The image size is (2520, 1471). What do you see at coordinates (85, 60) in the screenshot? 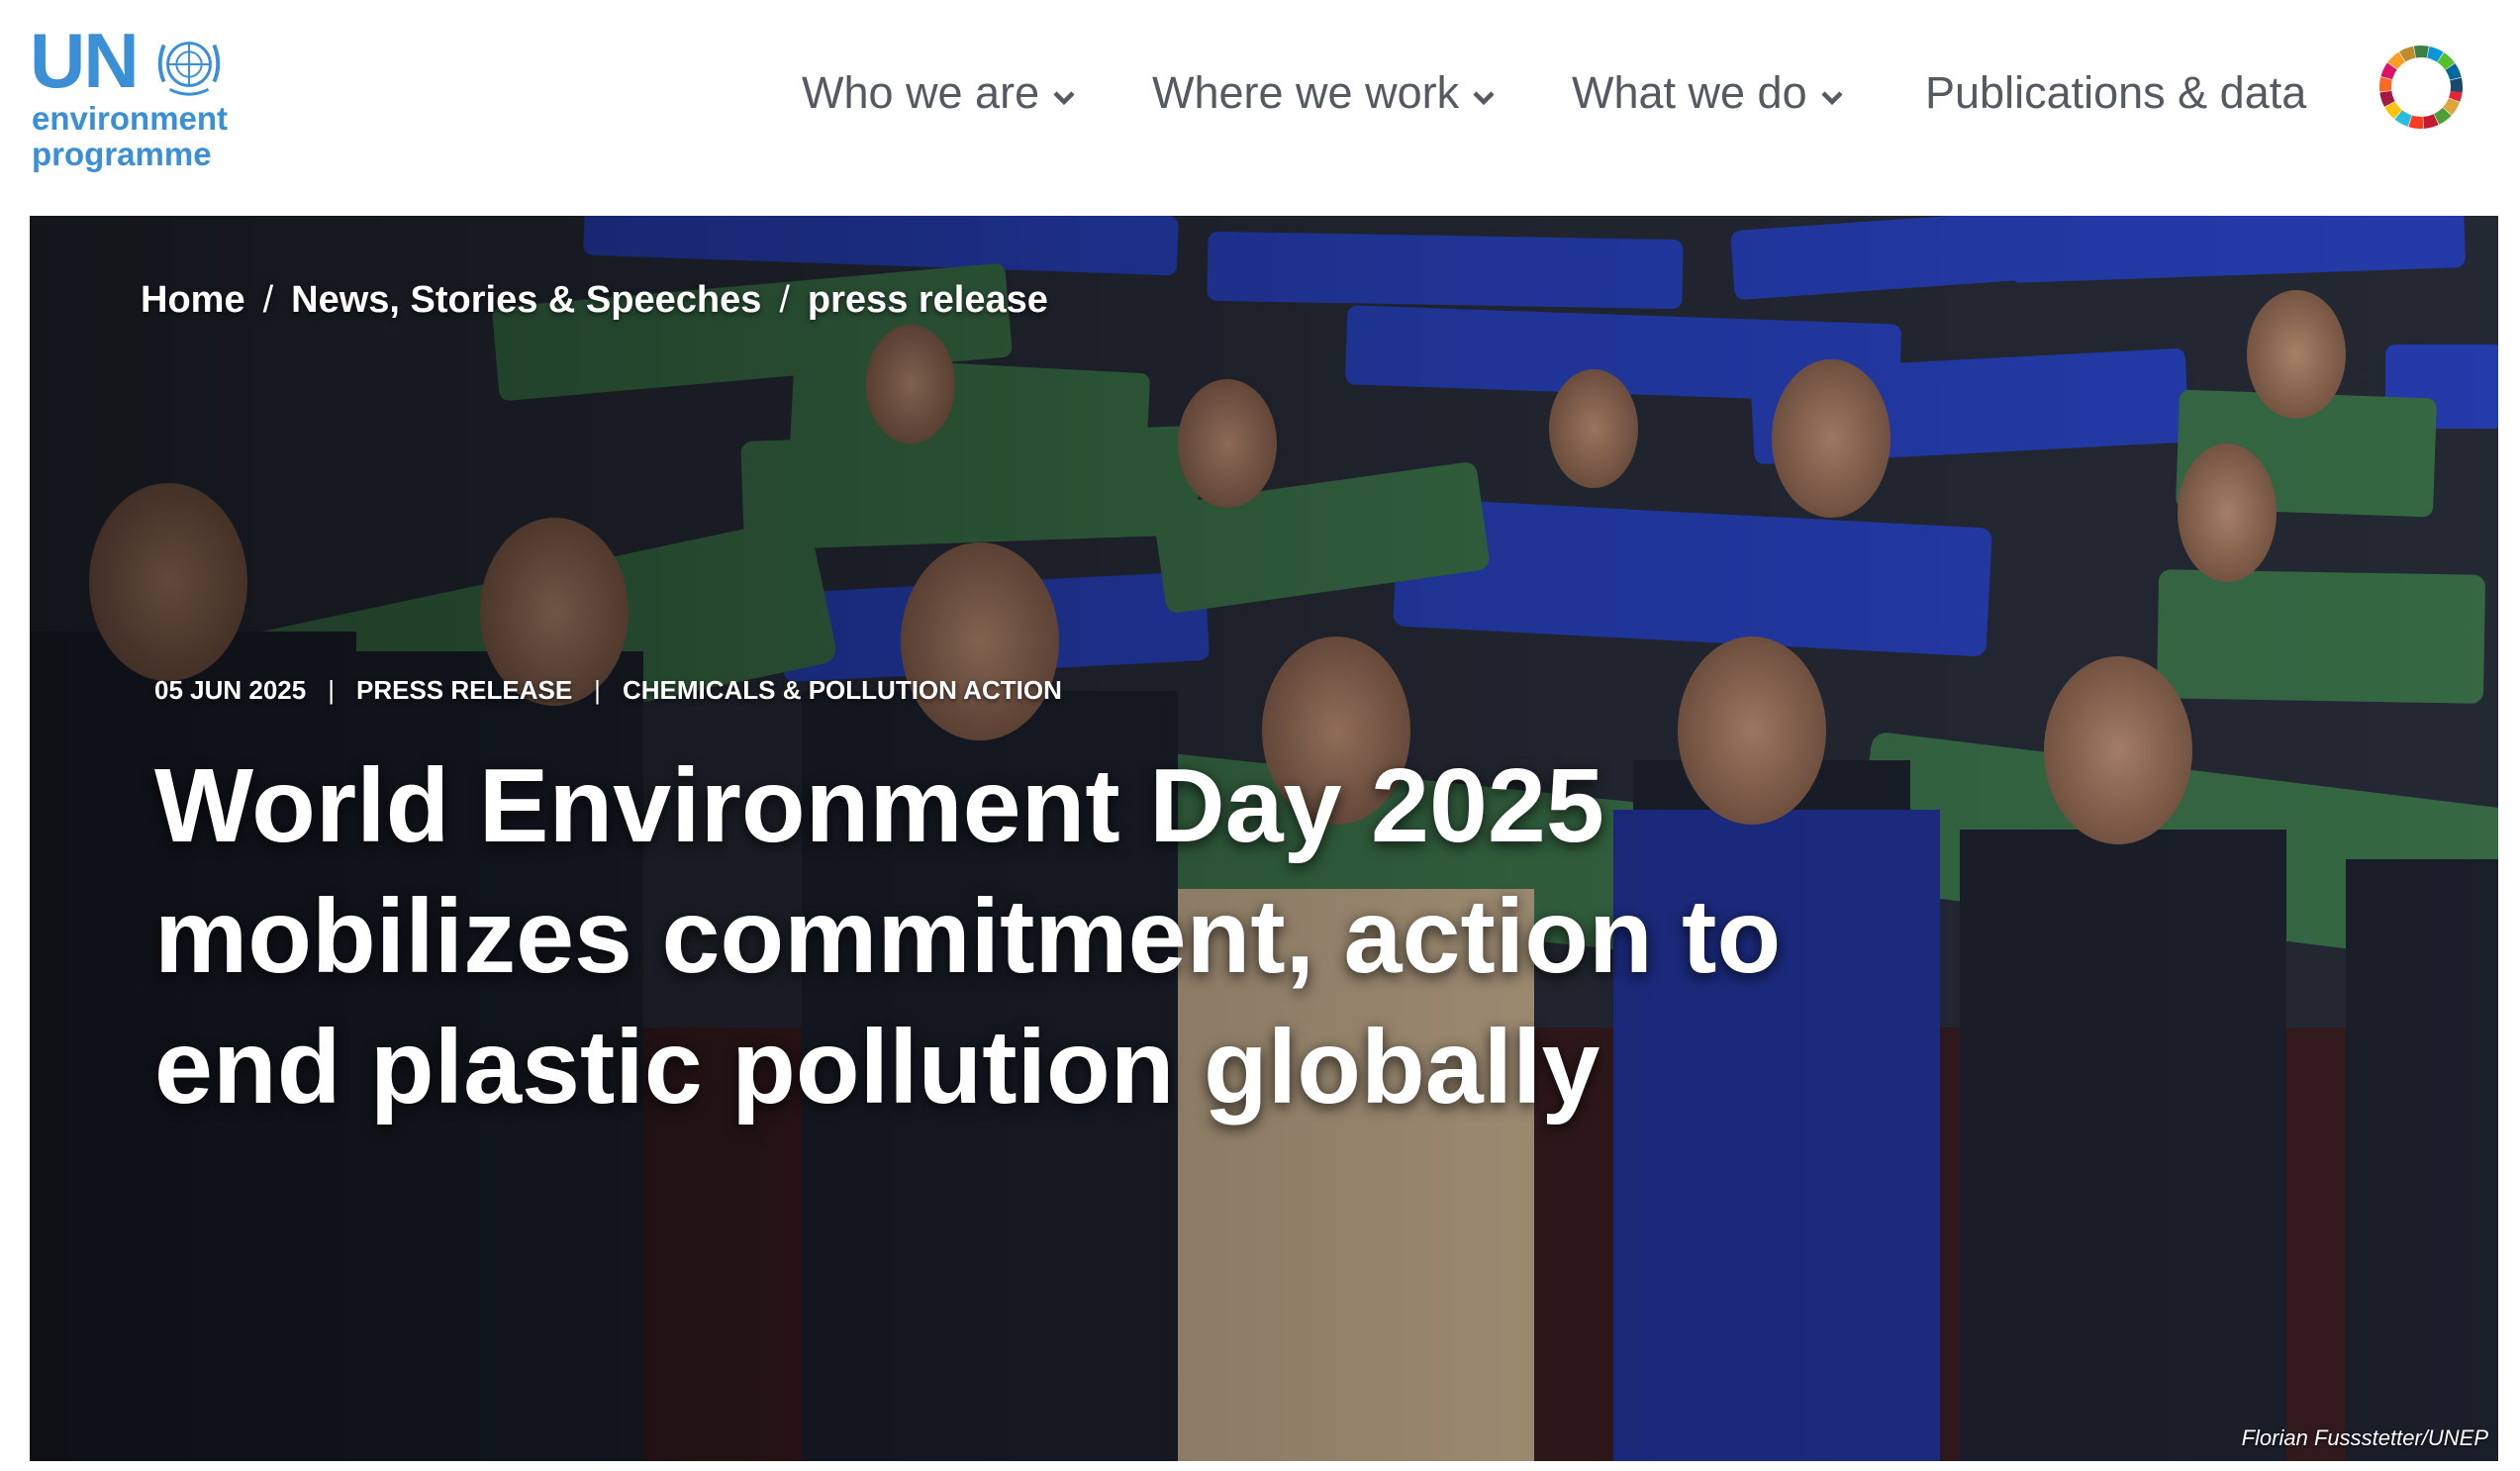
I see `logo-un-text: UN` at bounding box center [85, 60].